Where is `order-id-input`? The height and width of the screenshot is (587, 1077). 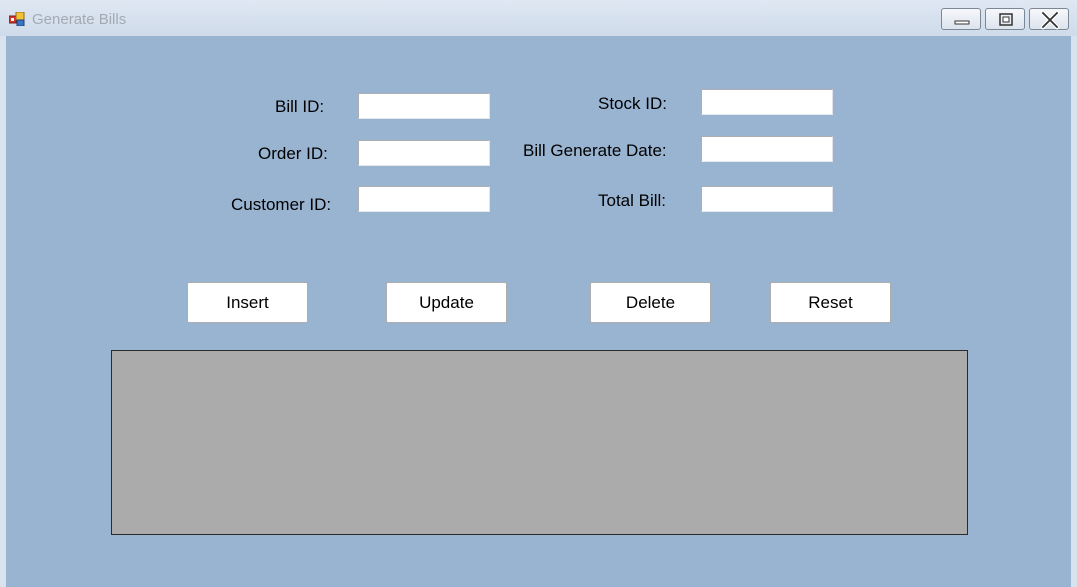
order-id-input is located at coordinates (424, 153).